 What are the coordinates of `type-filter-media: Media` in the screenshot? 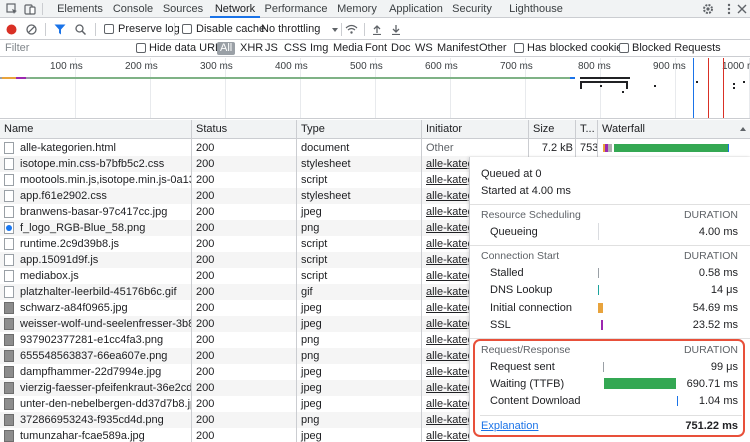 It's located at (348, 48).